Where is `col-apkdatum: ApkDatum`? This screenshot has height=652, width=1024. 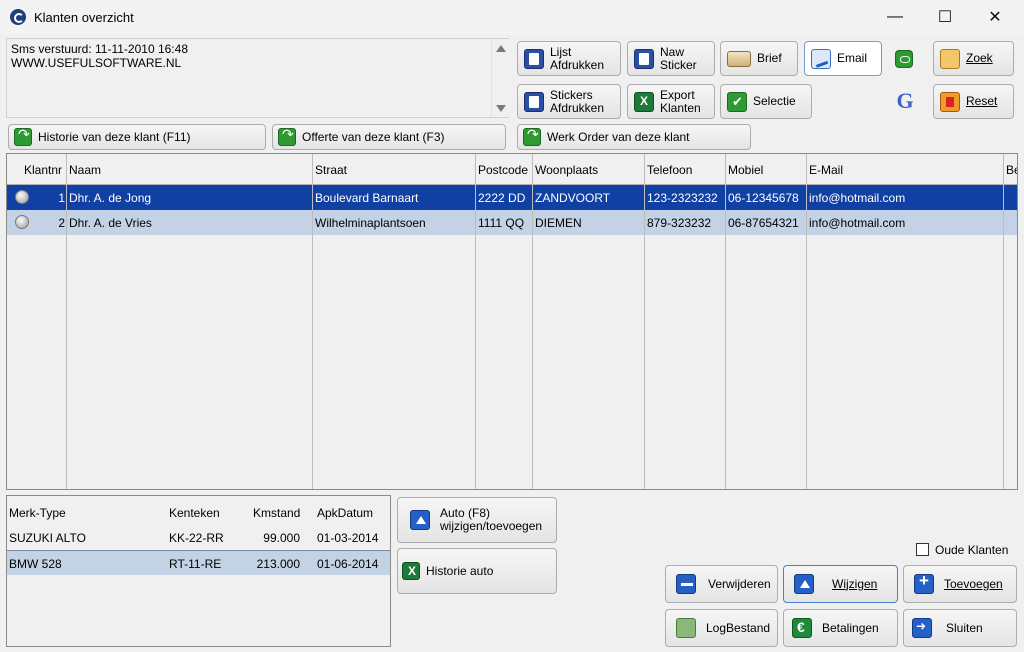
col-apkdatum: ApkDatum is located at coordinates (345, 513).